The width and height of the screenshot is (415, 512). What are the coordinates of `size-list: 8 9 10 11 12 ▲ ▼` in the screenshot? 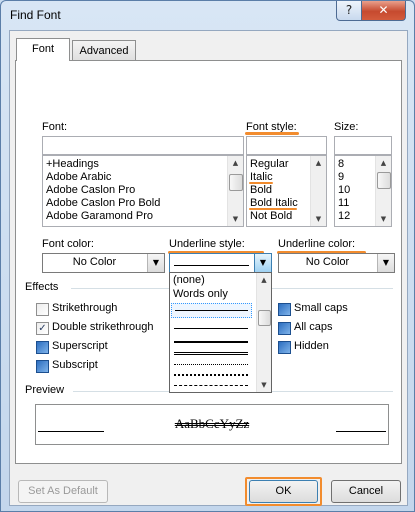 It's located at (363, 191).